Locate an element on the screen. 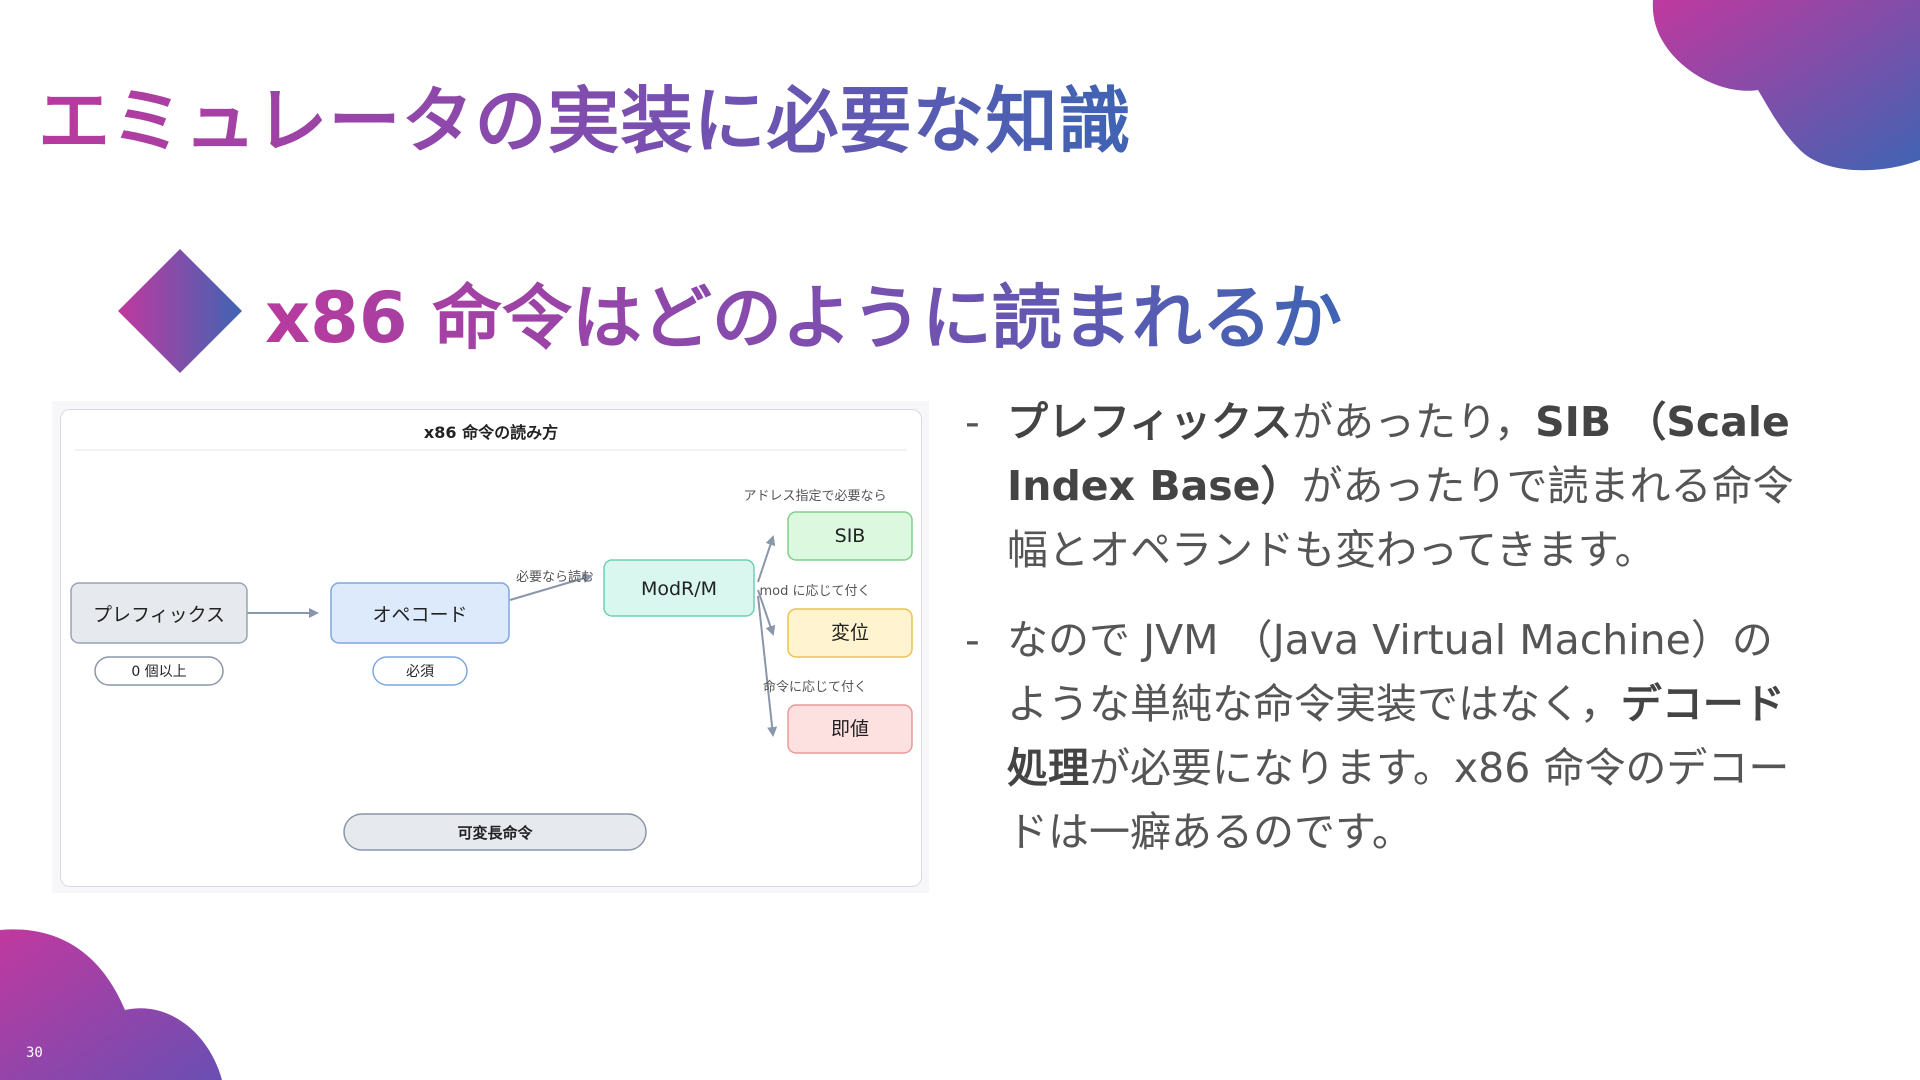 This screenshot has height=1080, width=1920. node-opcode-label: オペコード is located at coordinates (419, 615).